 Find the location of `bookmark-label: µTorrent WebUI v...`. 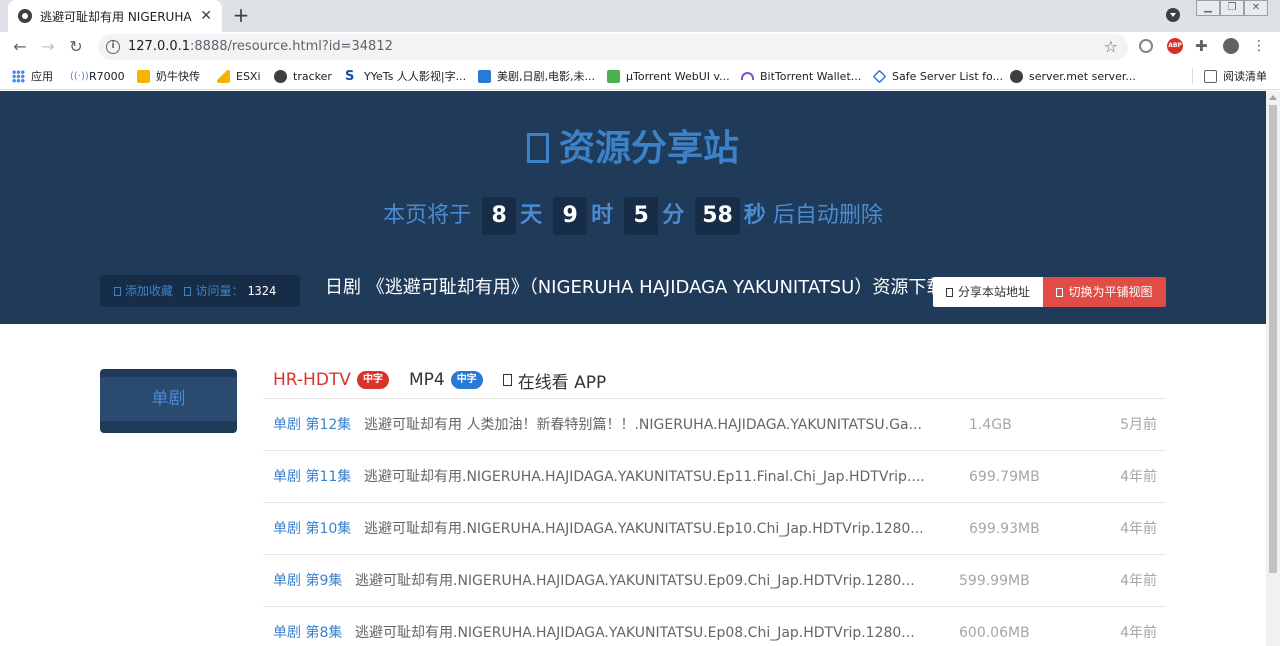

bookmark-label: µTorrent WebUI v... is located at coordinates (678, 76).